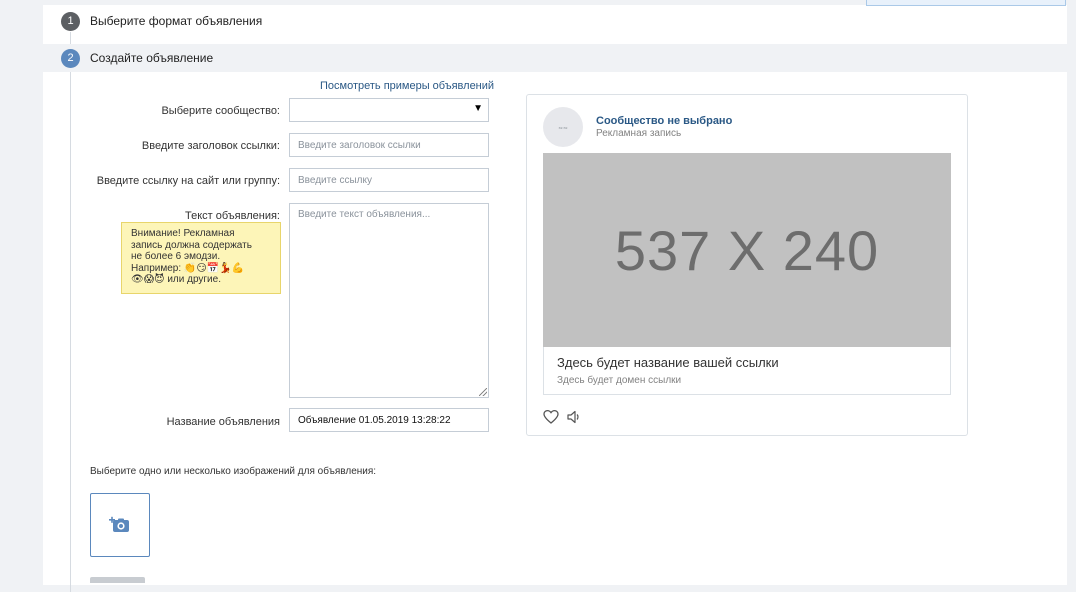 This screenshot has height=592, width=1076. I want to click on link-title-input: Введите заголовок ссылки, so click(389, 145).